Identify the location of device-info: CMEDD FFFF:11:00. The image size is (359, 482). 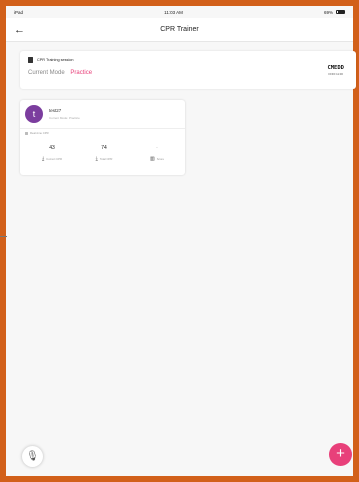
(335, 70).